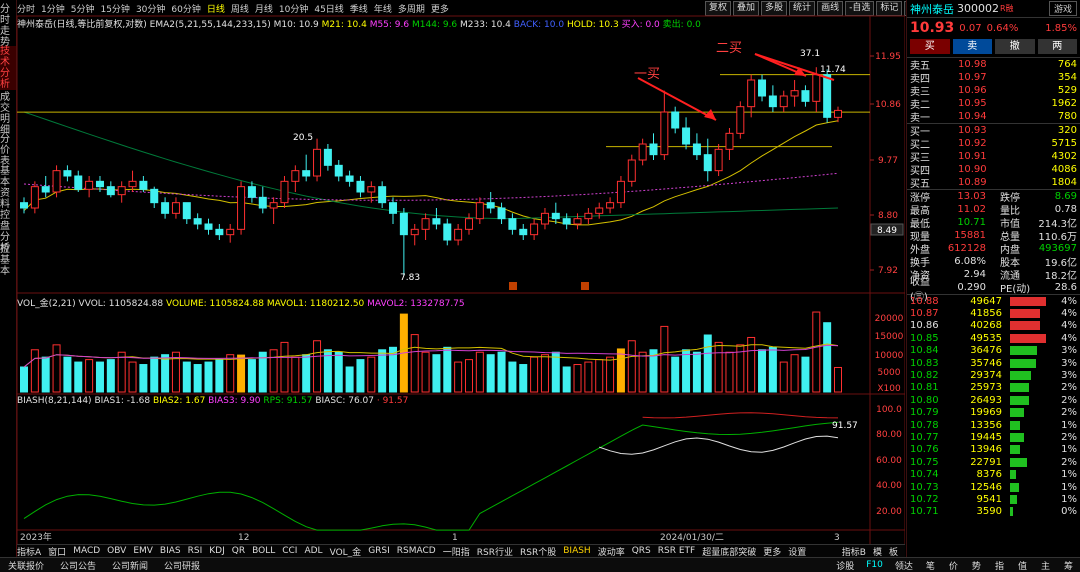 The image size is (1080, 572). Describe the element at coordinates (993, 183) in the screenshot. I see `bid-row: 买五 10.89 1804` at that location.